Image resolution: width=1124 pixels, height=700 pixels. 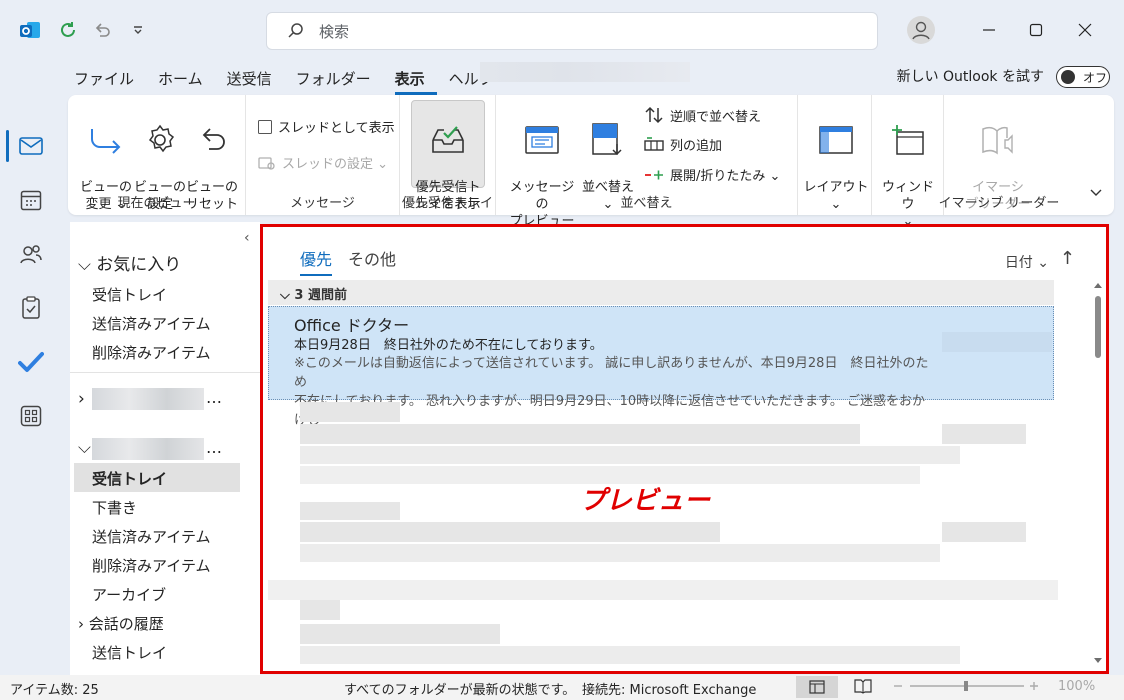 What do you see at coordinates (68, 30) in the screenshot?
I see `sync-icon` at bounding box center [68, 30].